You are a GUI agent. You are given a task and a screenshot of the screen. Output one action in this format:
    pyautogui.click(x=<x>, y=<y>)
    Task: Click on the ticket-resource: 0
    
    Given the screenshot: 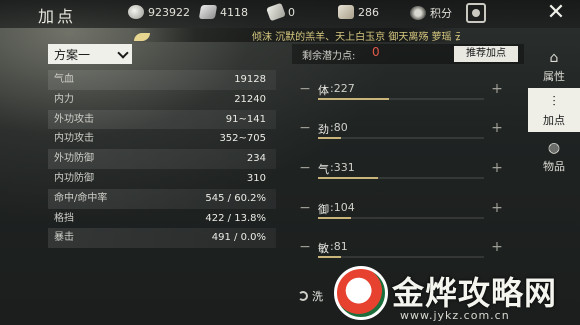 What is the action you would take?
    pyautogui.click(x=280, y=12)
    